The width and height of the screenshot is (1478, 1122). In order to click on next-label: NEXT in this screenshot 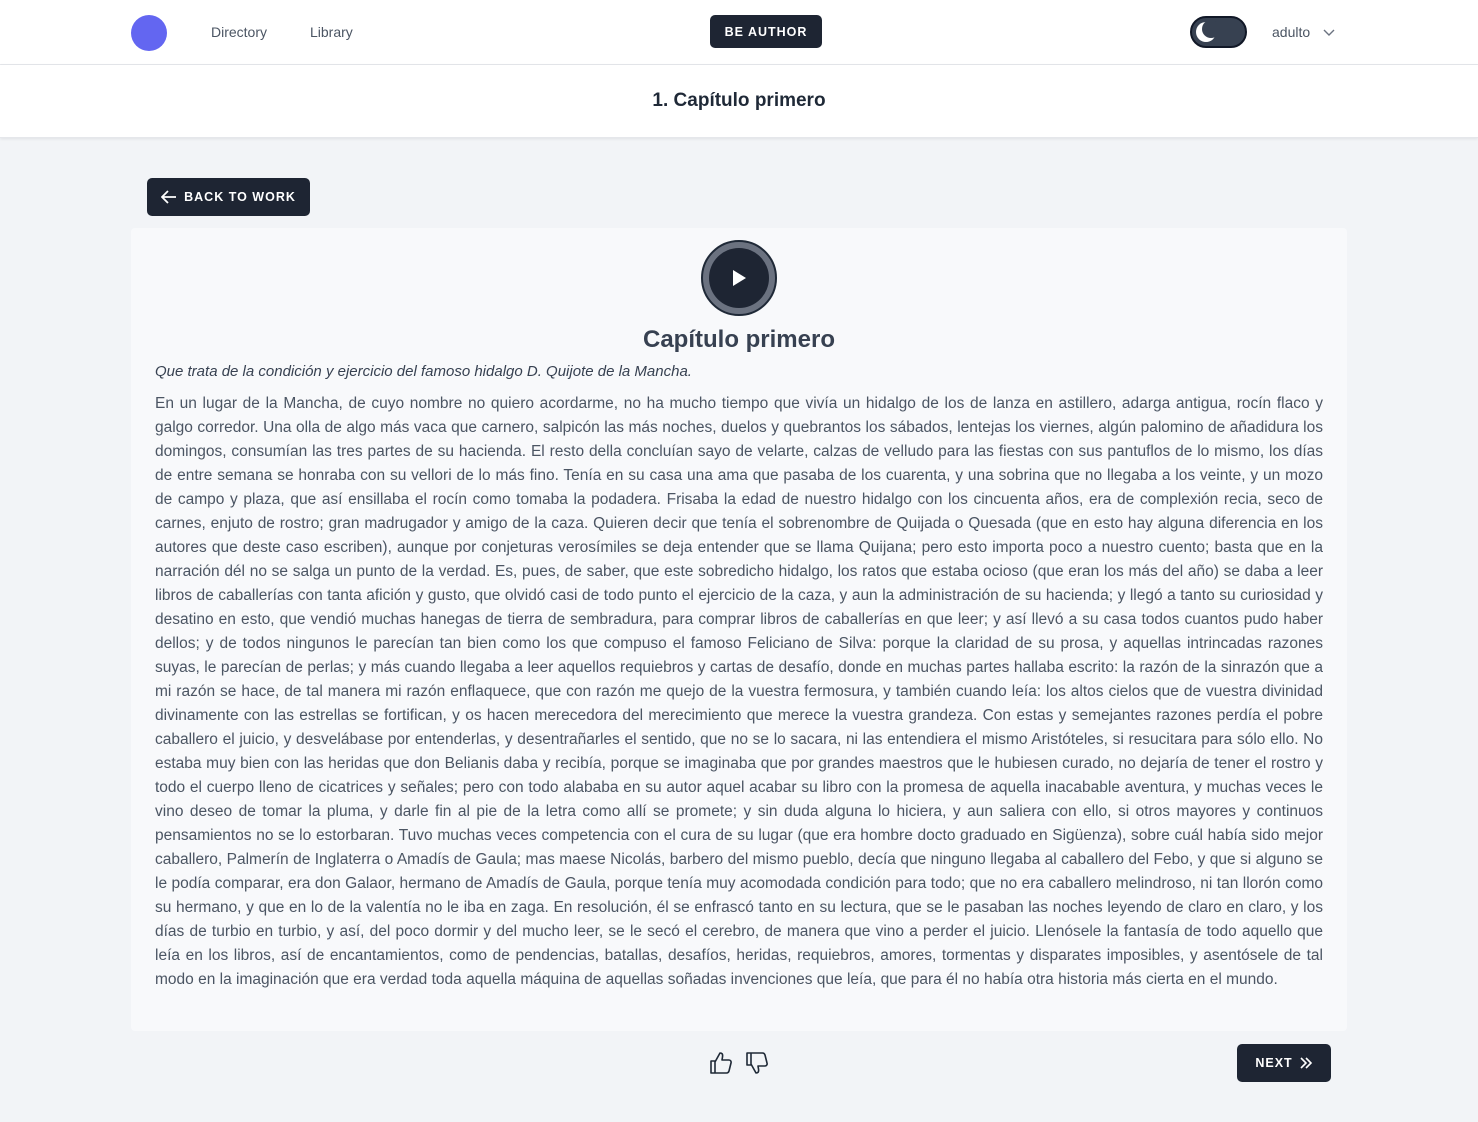, I will do `click(1274, 1063)`.